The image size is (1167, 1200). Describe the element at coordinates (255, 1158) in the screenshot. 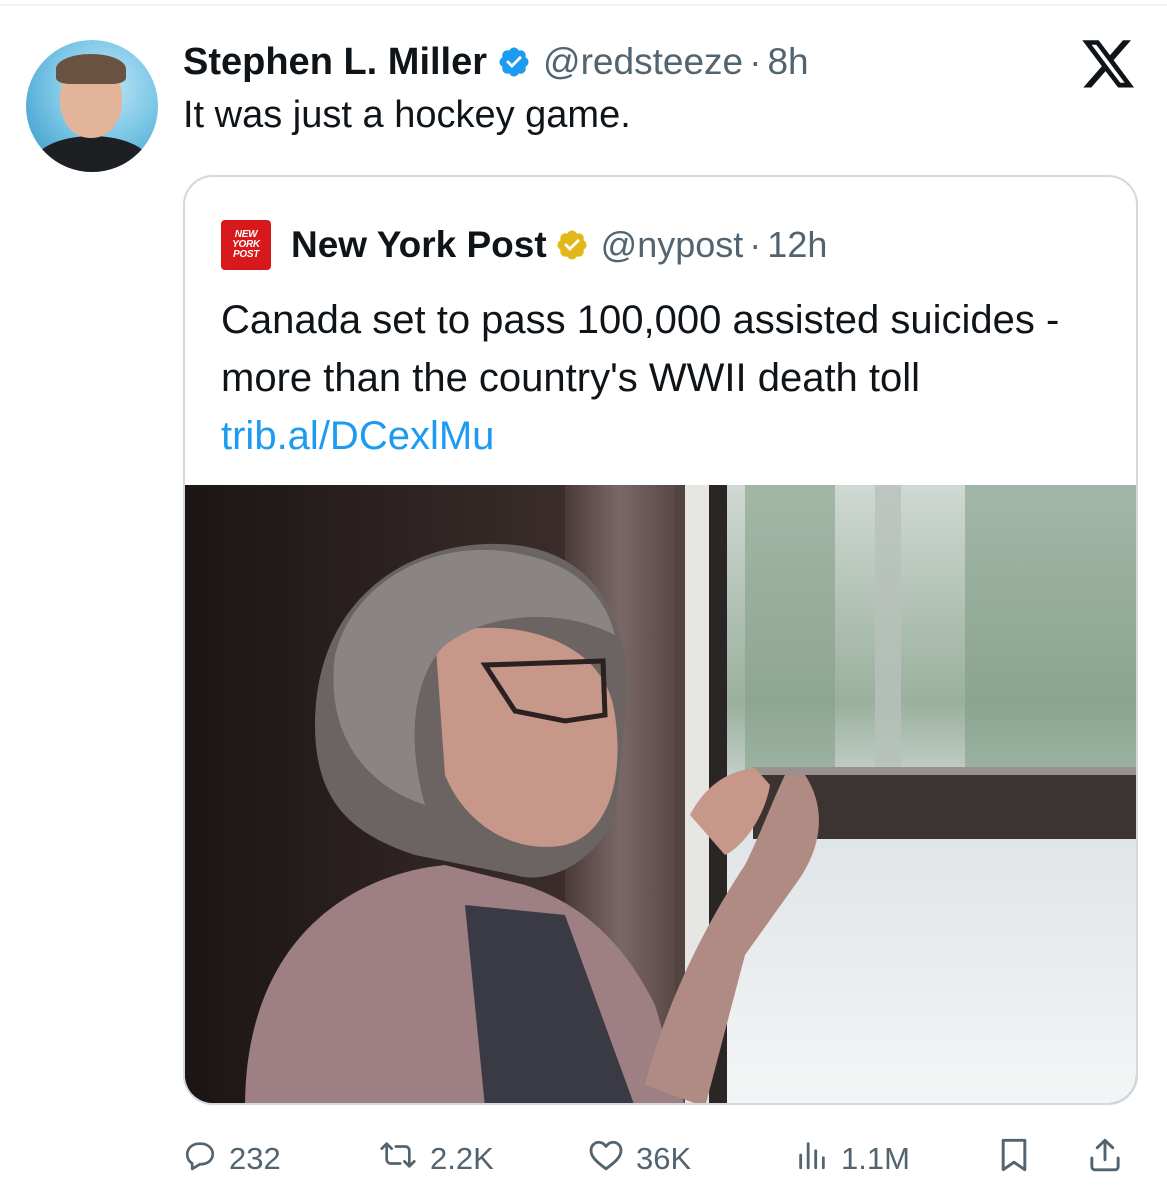

I see `reply-count: 232` at that location.